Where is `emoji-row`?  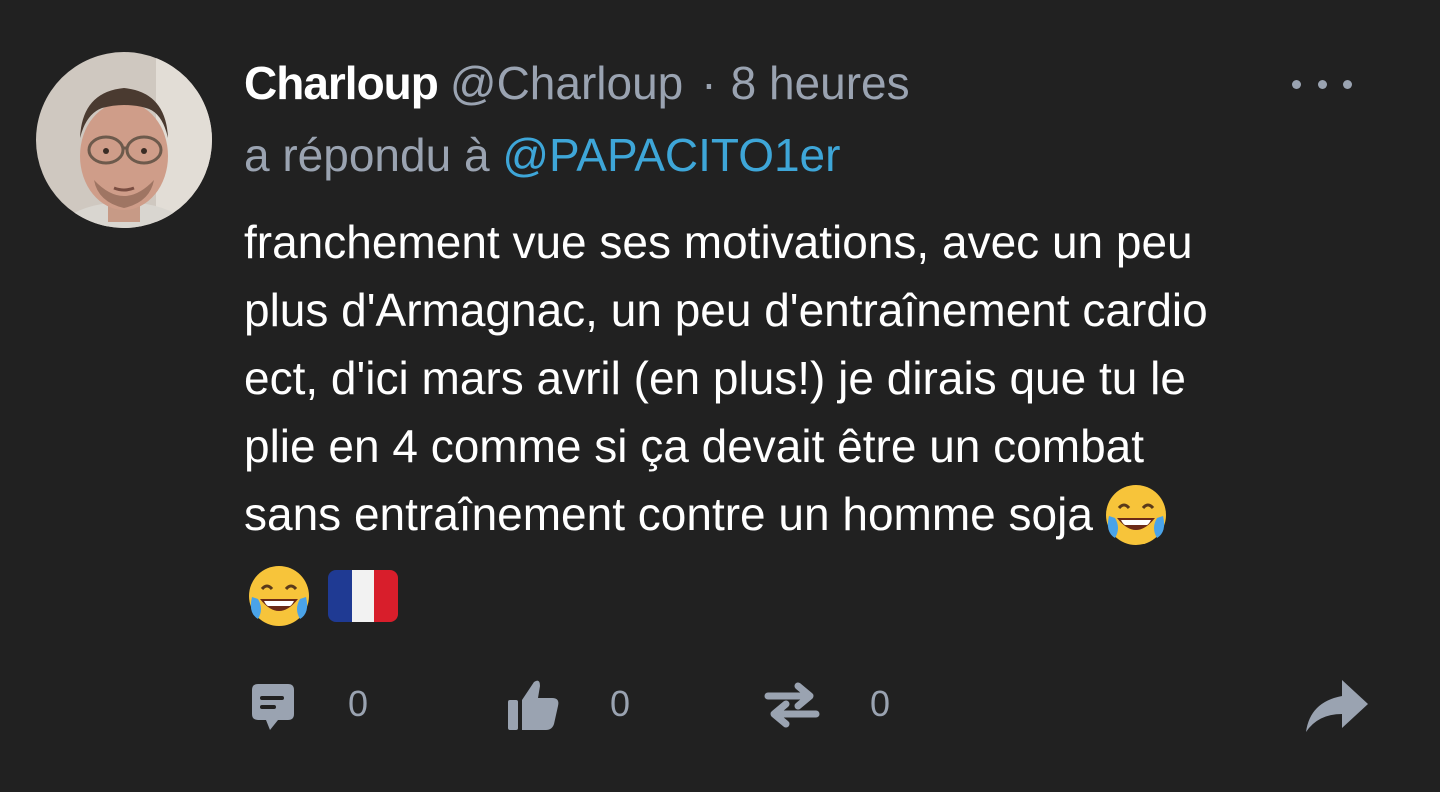
emoji-row is located at coordinates (799, 596).